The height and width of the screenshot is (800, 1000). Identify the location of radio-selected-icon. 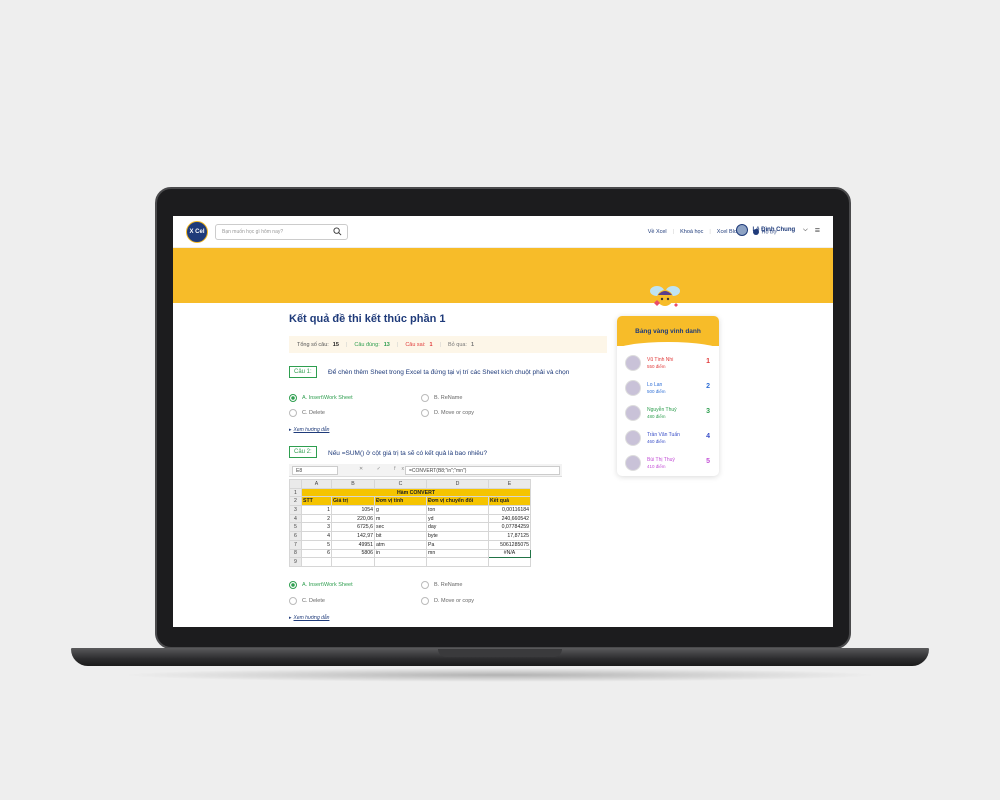
(293, 398).